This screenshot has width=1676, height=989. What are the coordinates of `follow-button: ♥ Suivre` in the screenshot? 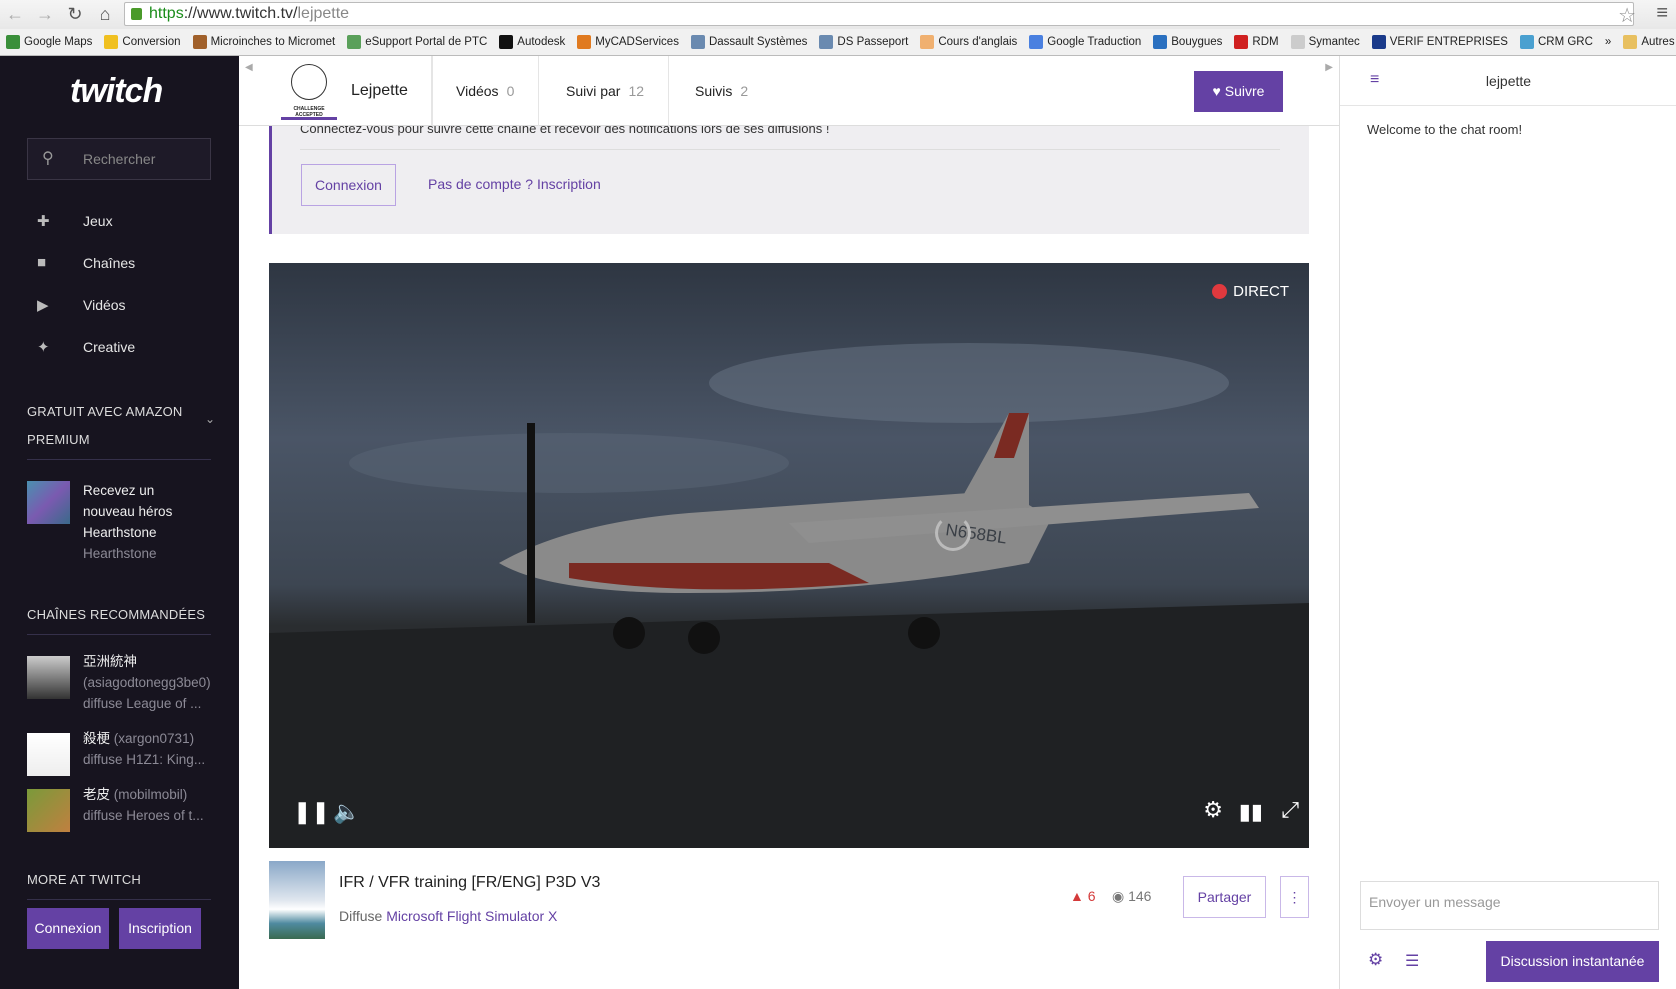 It's located at (1238, 91).